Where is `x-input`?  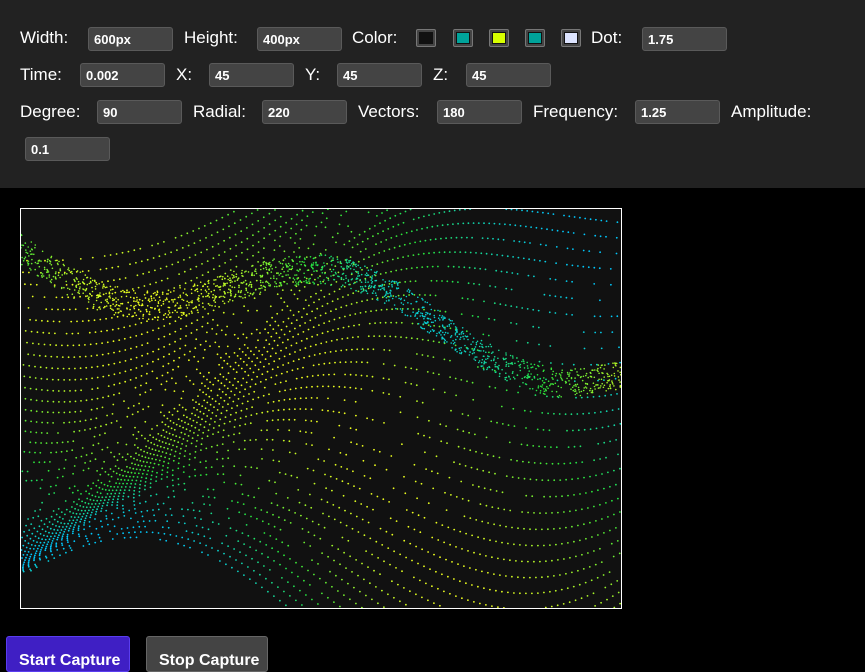
x-input is located at coordinates (251, 75).